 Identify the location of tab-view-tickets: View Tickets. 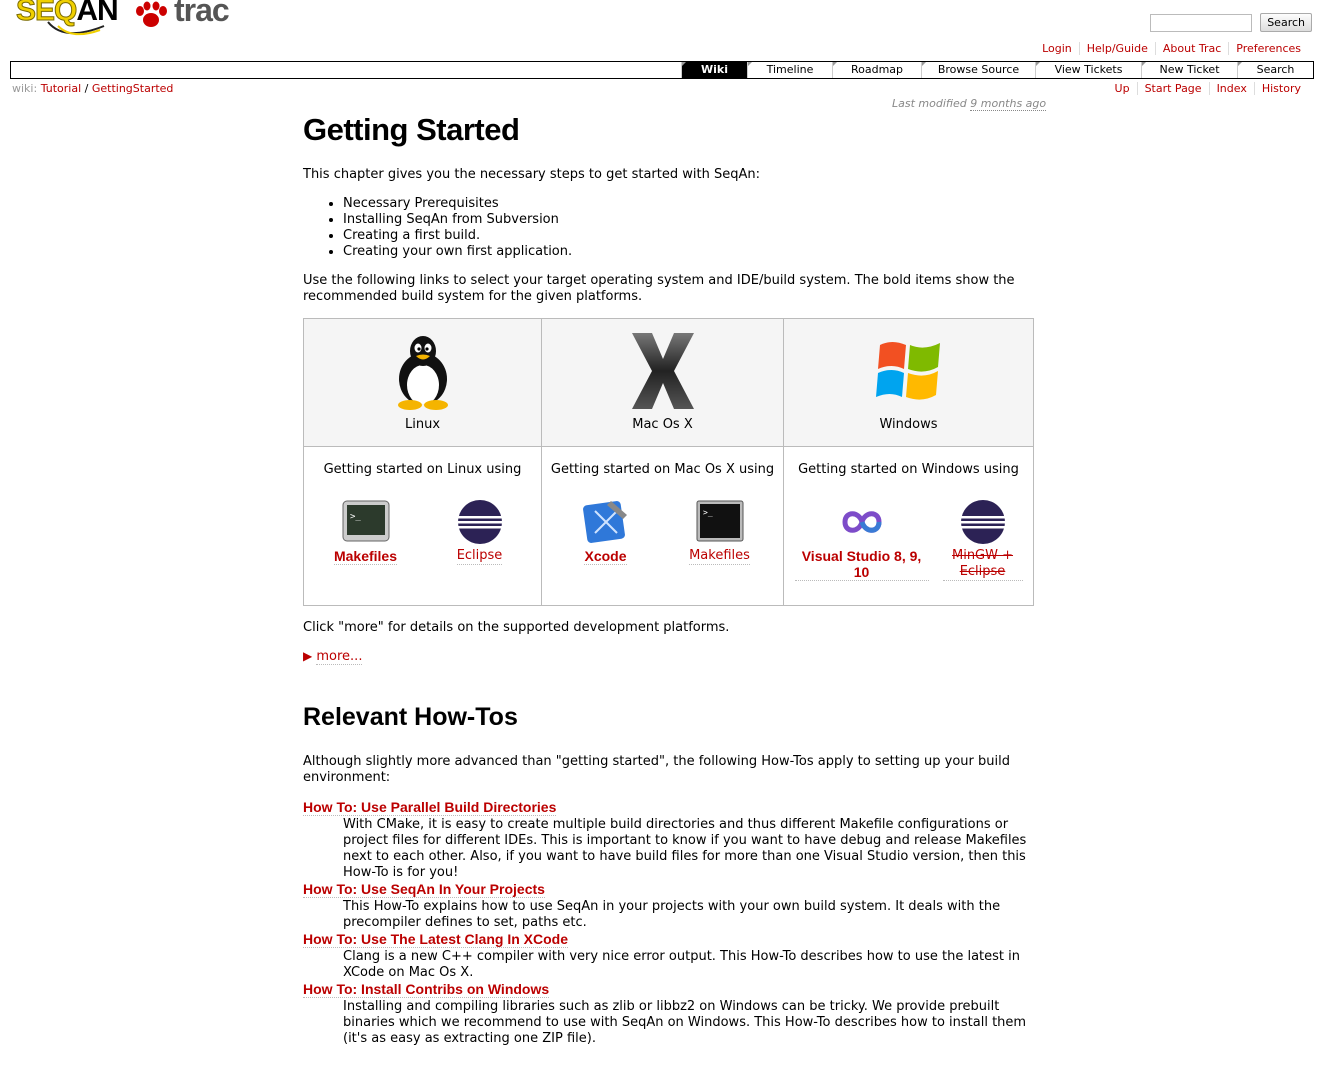
(1088, 70).